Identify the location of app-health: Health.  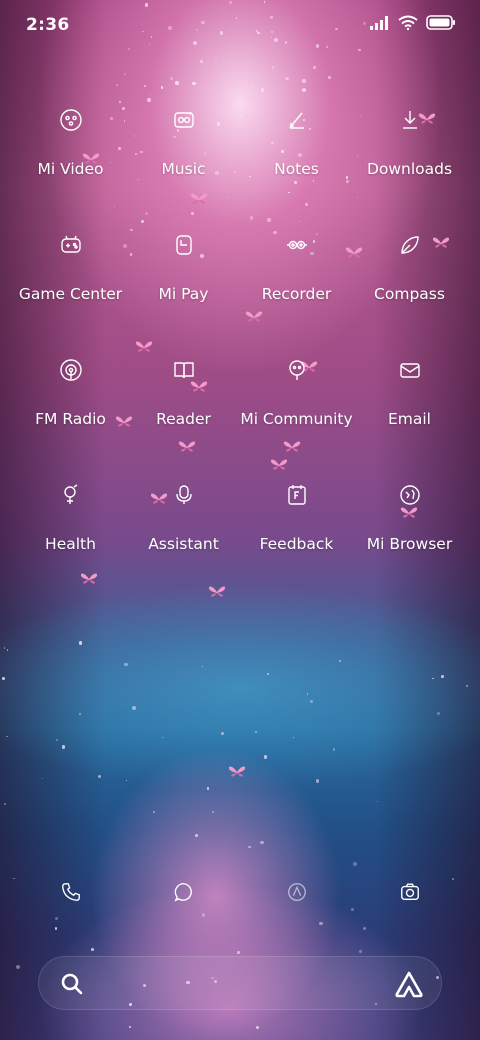
(70, 537).